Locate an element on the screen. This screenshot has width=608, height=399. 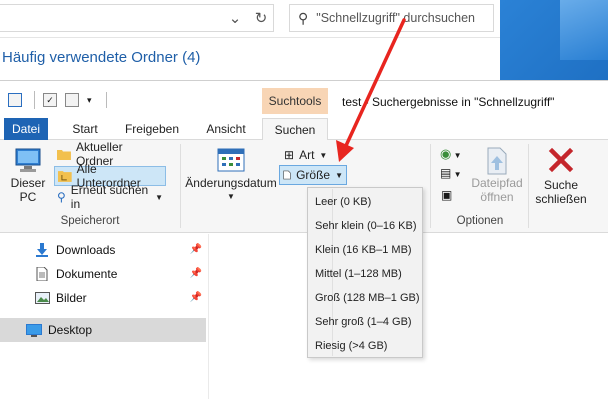
save-search-button: ▣ is located at coordinates (446, 195).